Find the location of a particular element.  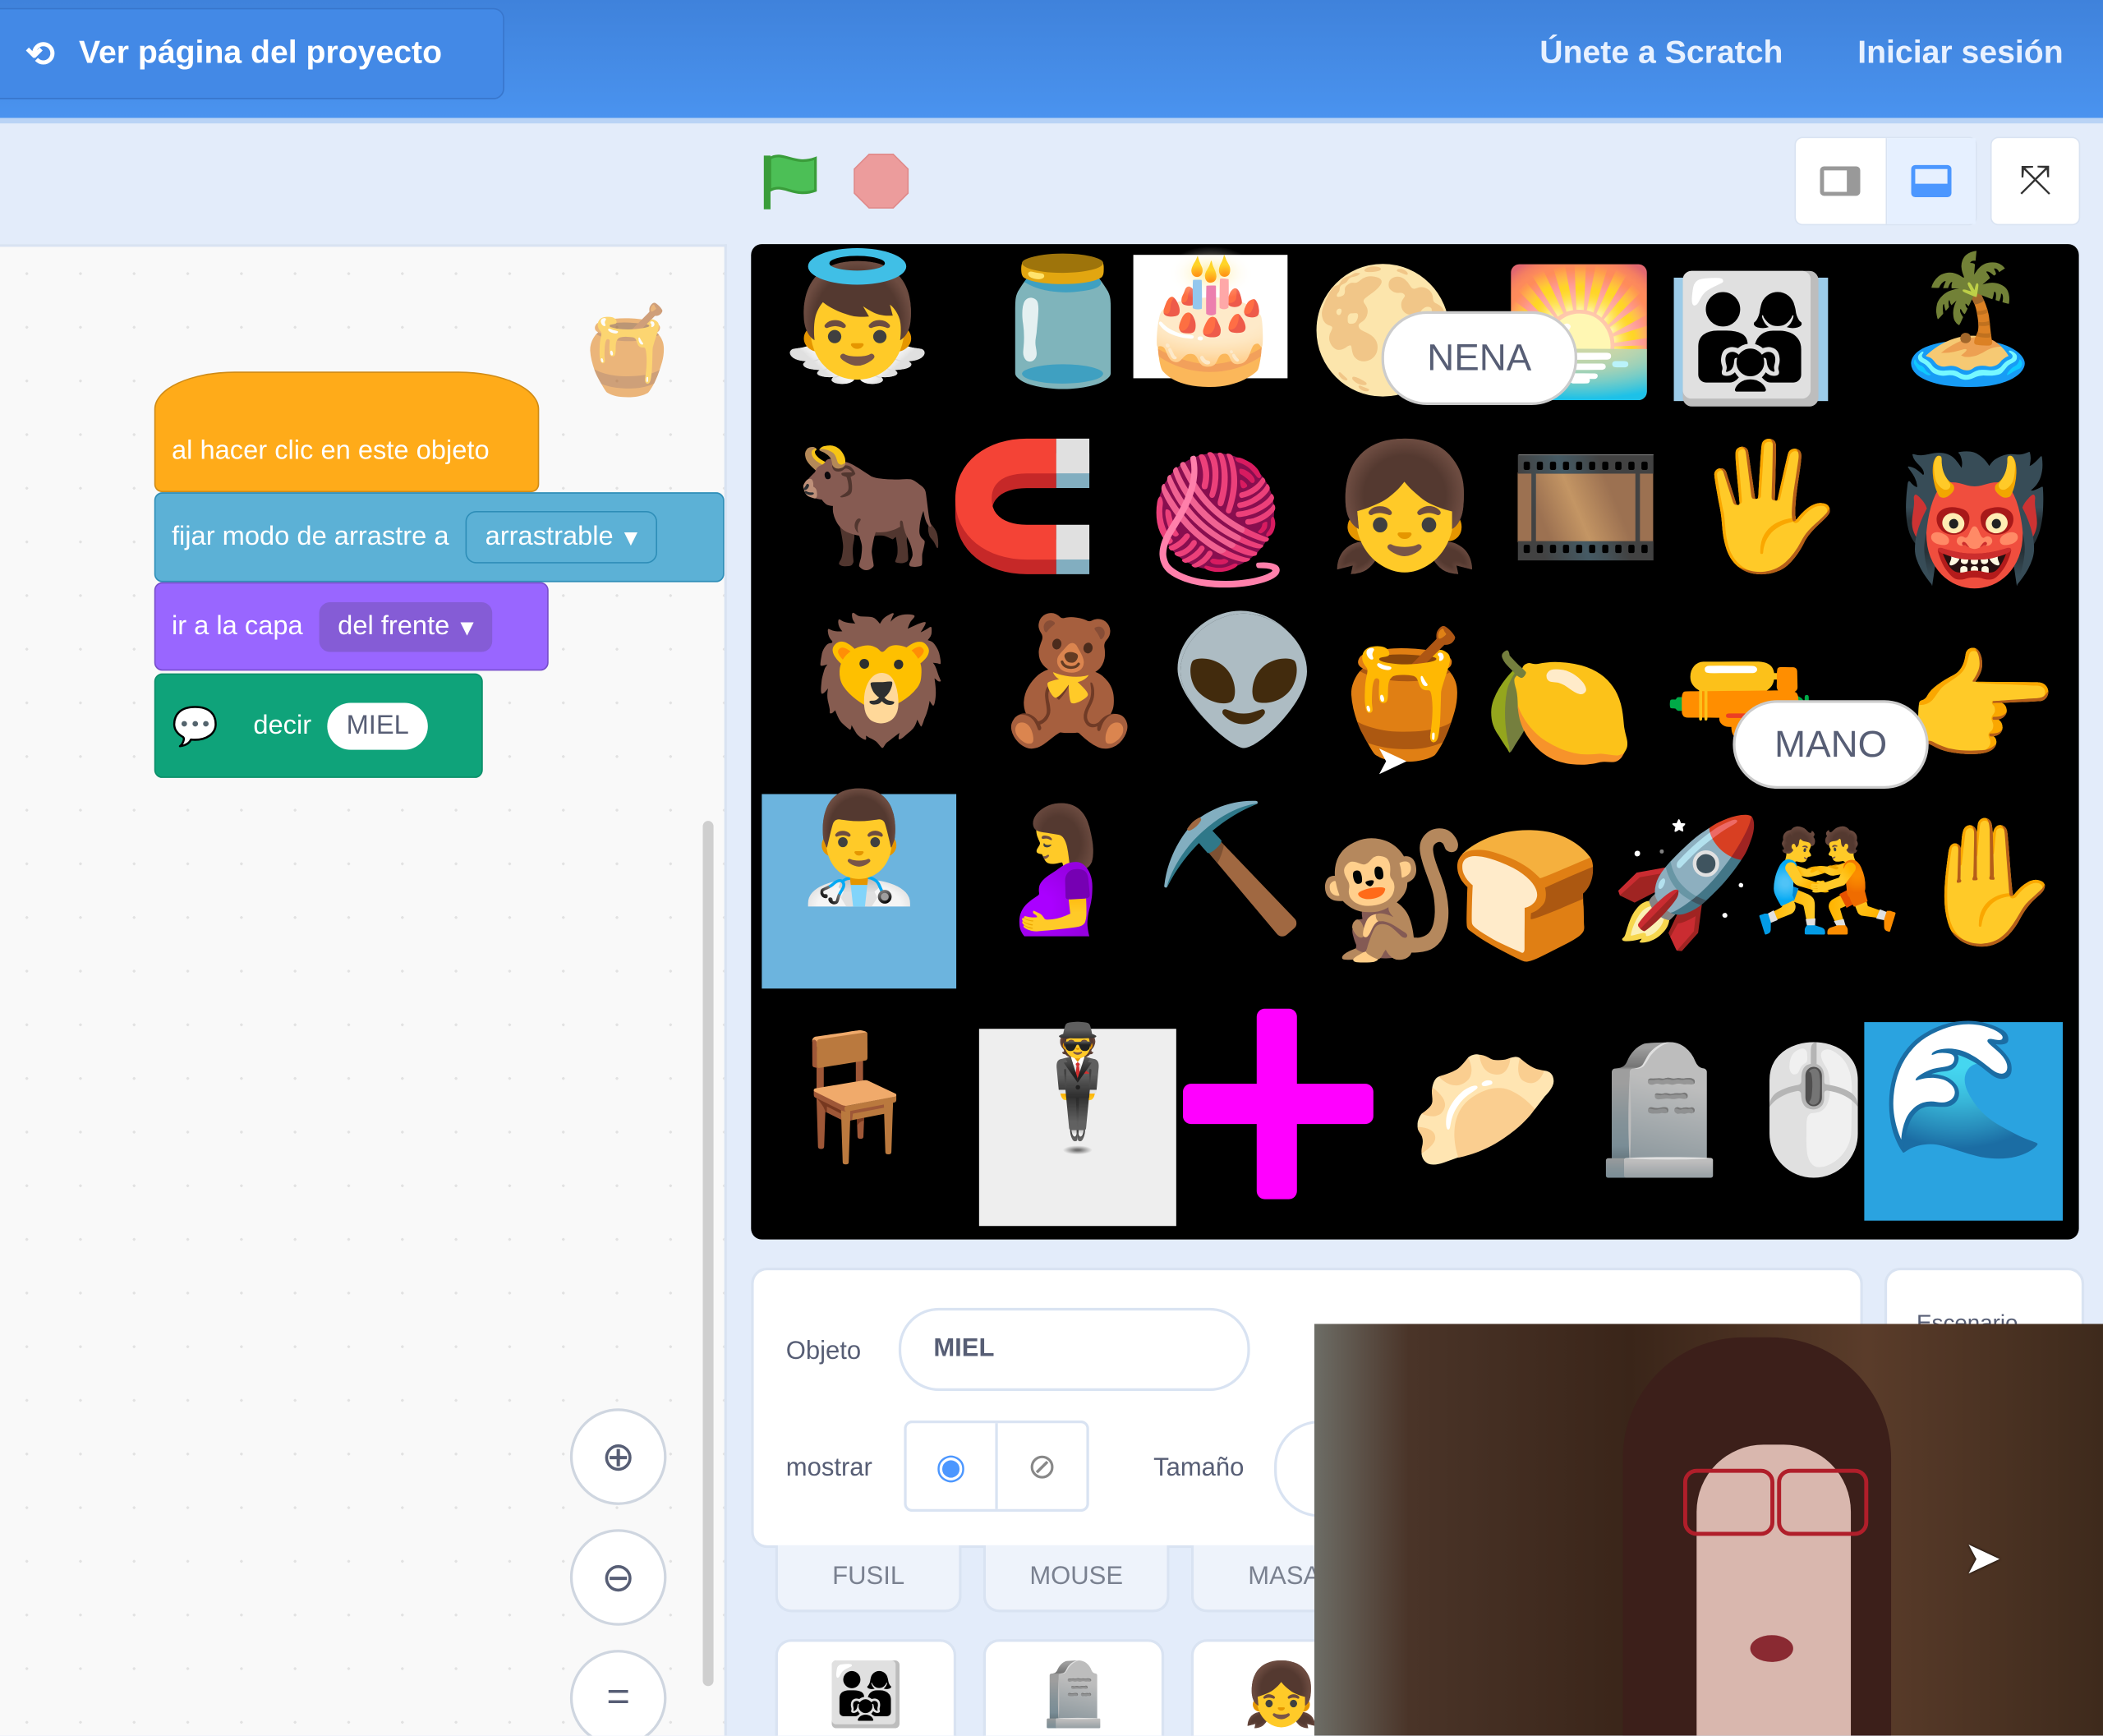

set-drag-mode-block: fijar modo de arrastre a arrastrable ▾ is located at coordinates (440, 537).